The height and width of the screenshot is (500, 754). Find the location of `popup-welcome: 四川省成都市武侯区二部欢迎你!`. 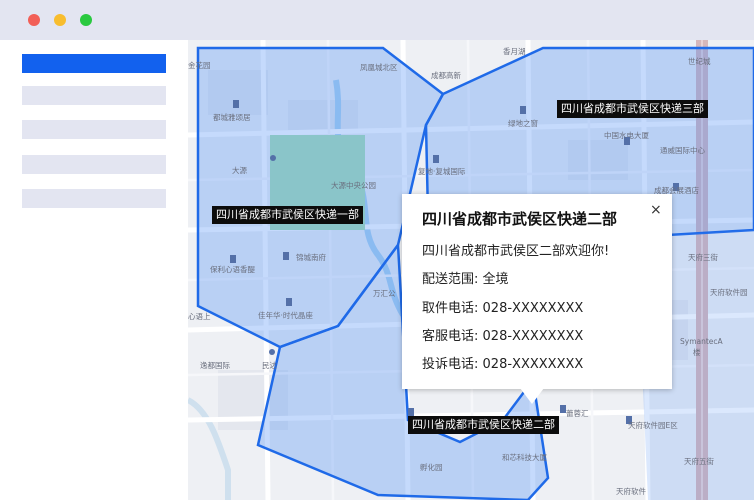

popup-welcome: 四川省成都市武侯区二部欢迎你! is located at coordinates (516, 251).